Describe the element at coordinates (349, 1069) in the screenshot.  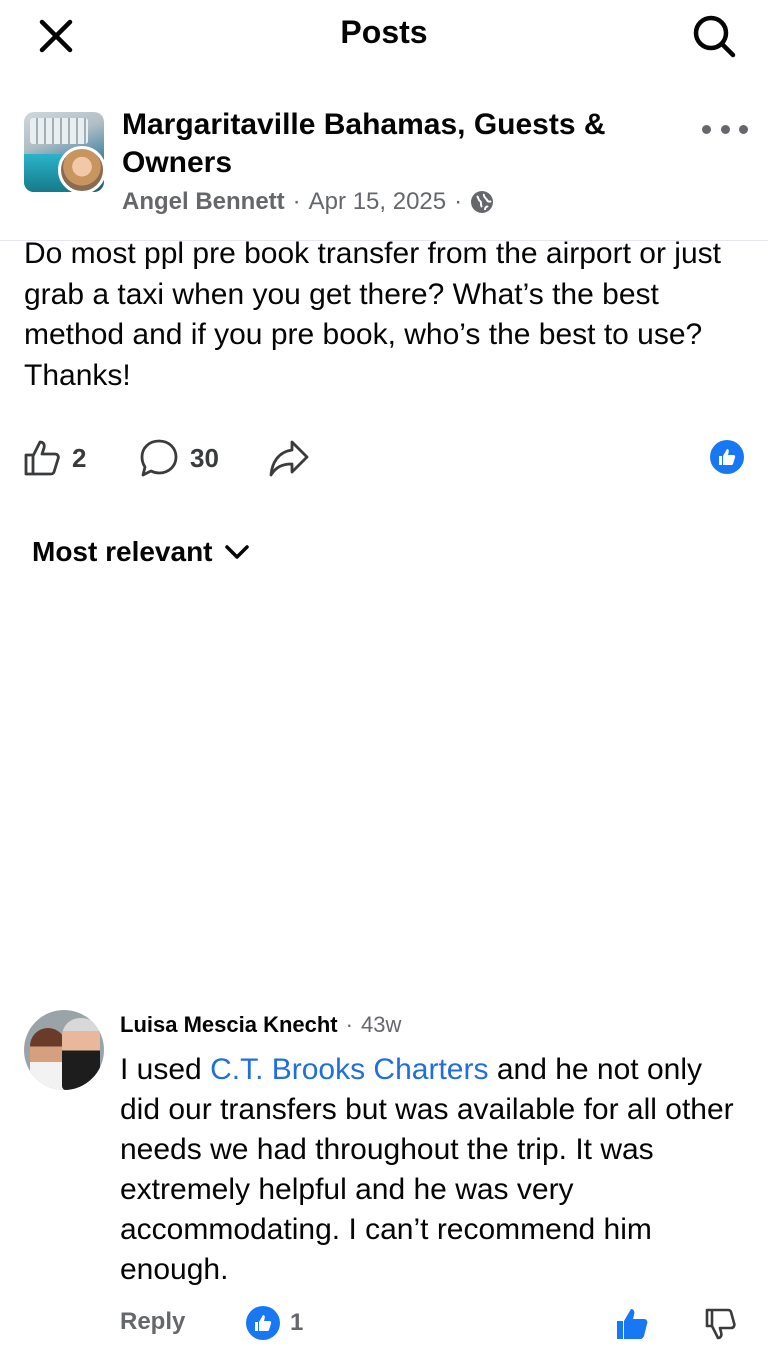
I see `comment-tag-link: C.T. Brooks Charters` at that location.